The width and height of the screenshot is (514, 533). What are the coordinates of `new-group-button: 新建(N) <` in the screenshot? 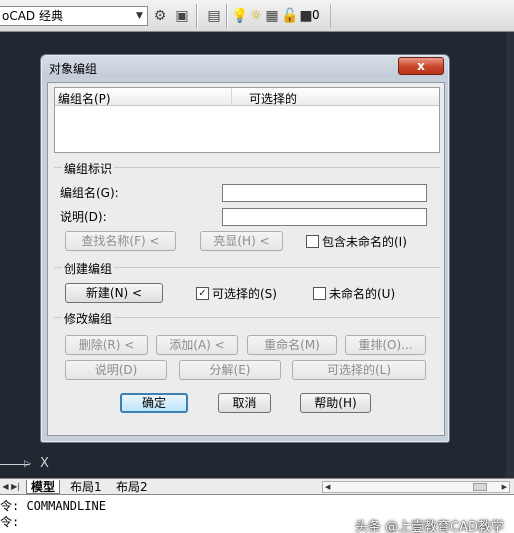 It's located at (114, 293).